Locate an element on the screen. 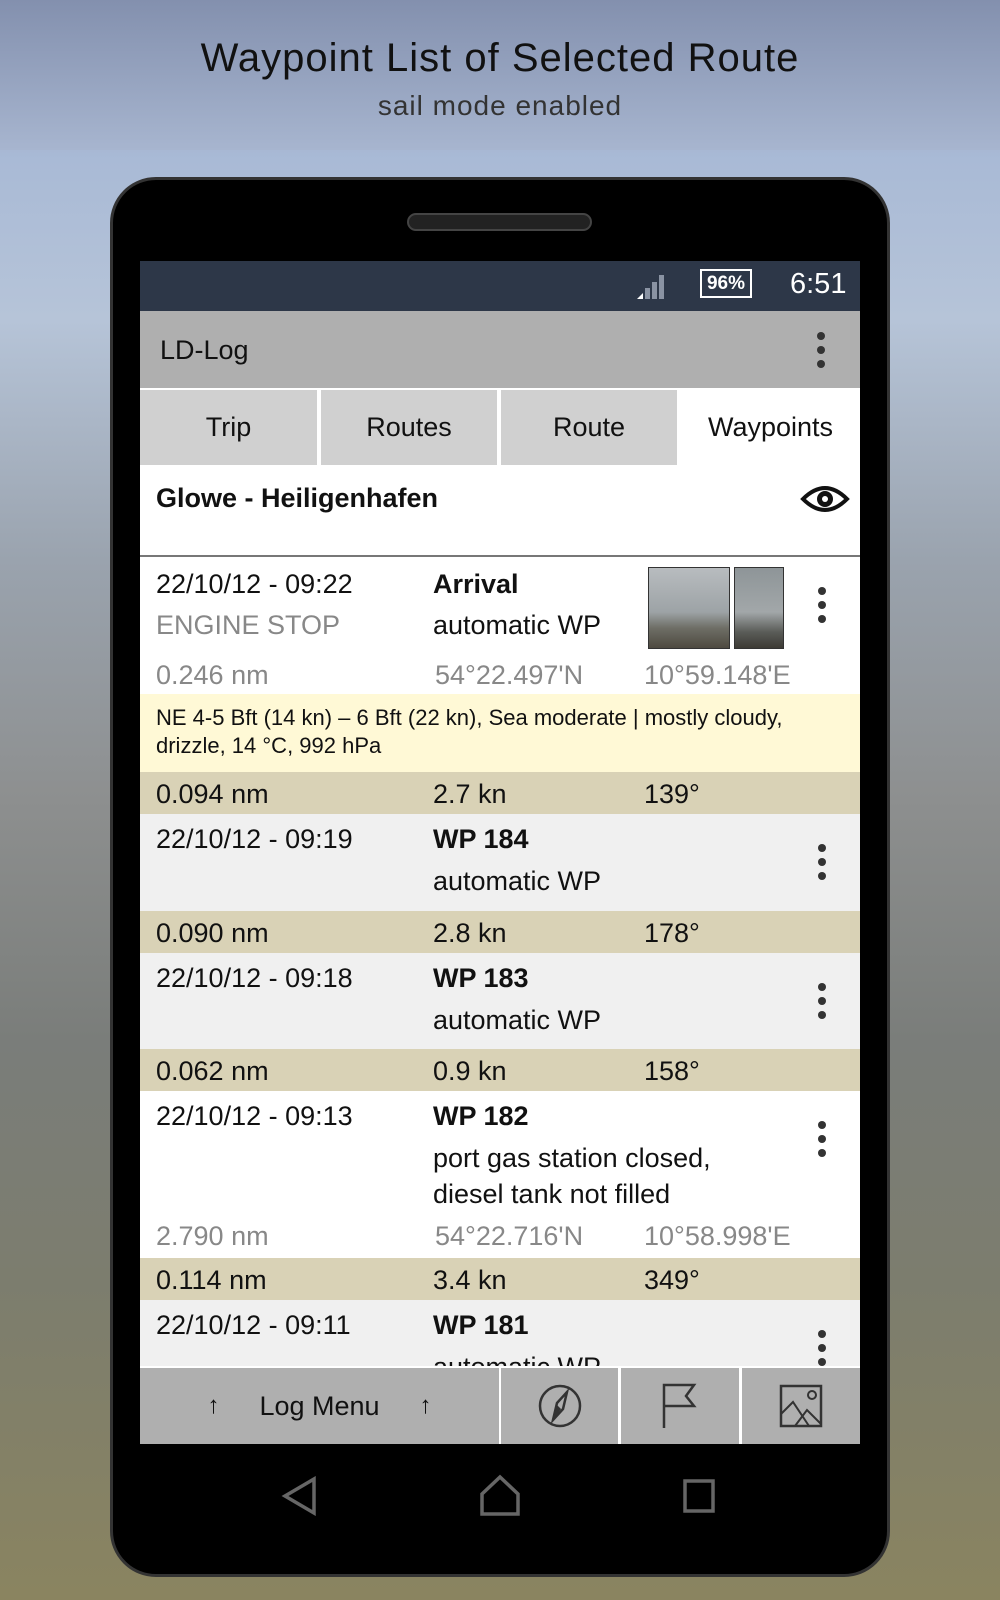 The image size is (1000, 1600). leg-distance: 0.114 nm is located at coordinates (211, 1280).